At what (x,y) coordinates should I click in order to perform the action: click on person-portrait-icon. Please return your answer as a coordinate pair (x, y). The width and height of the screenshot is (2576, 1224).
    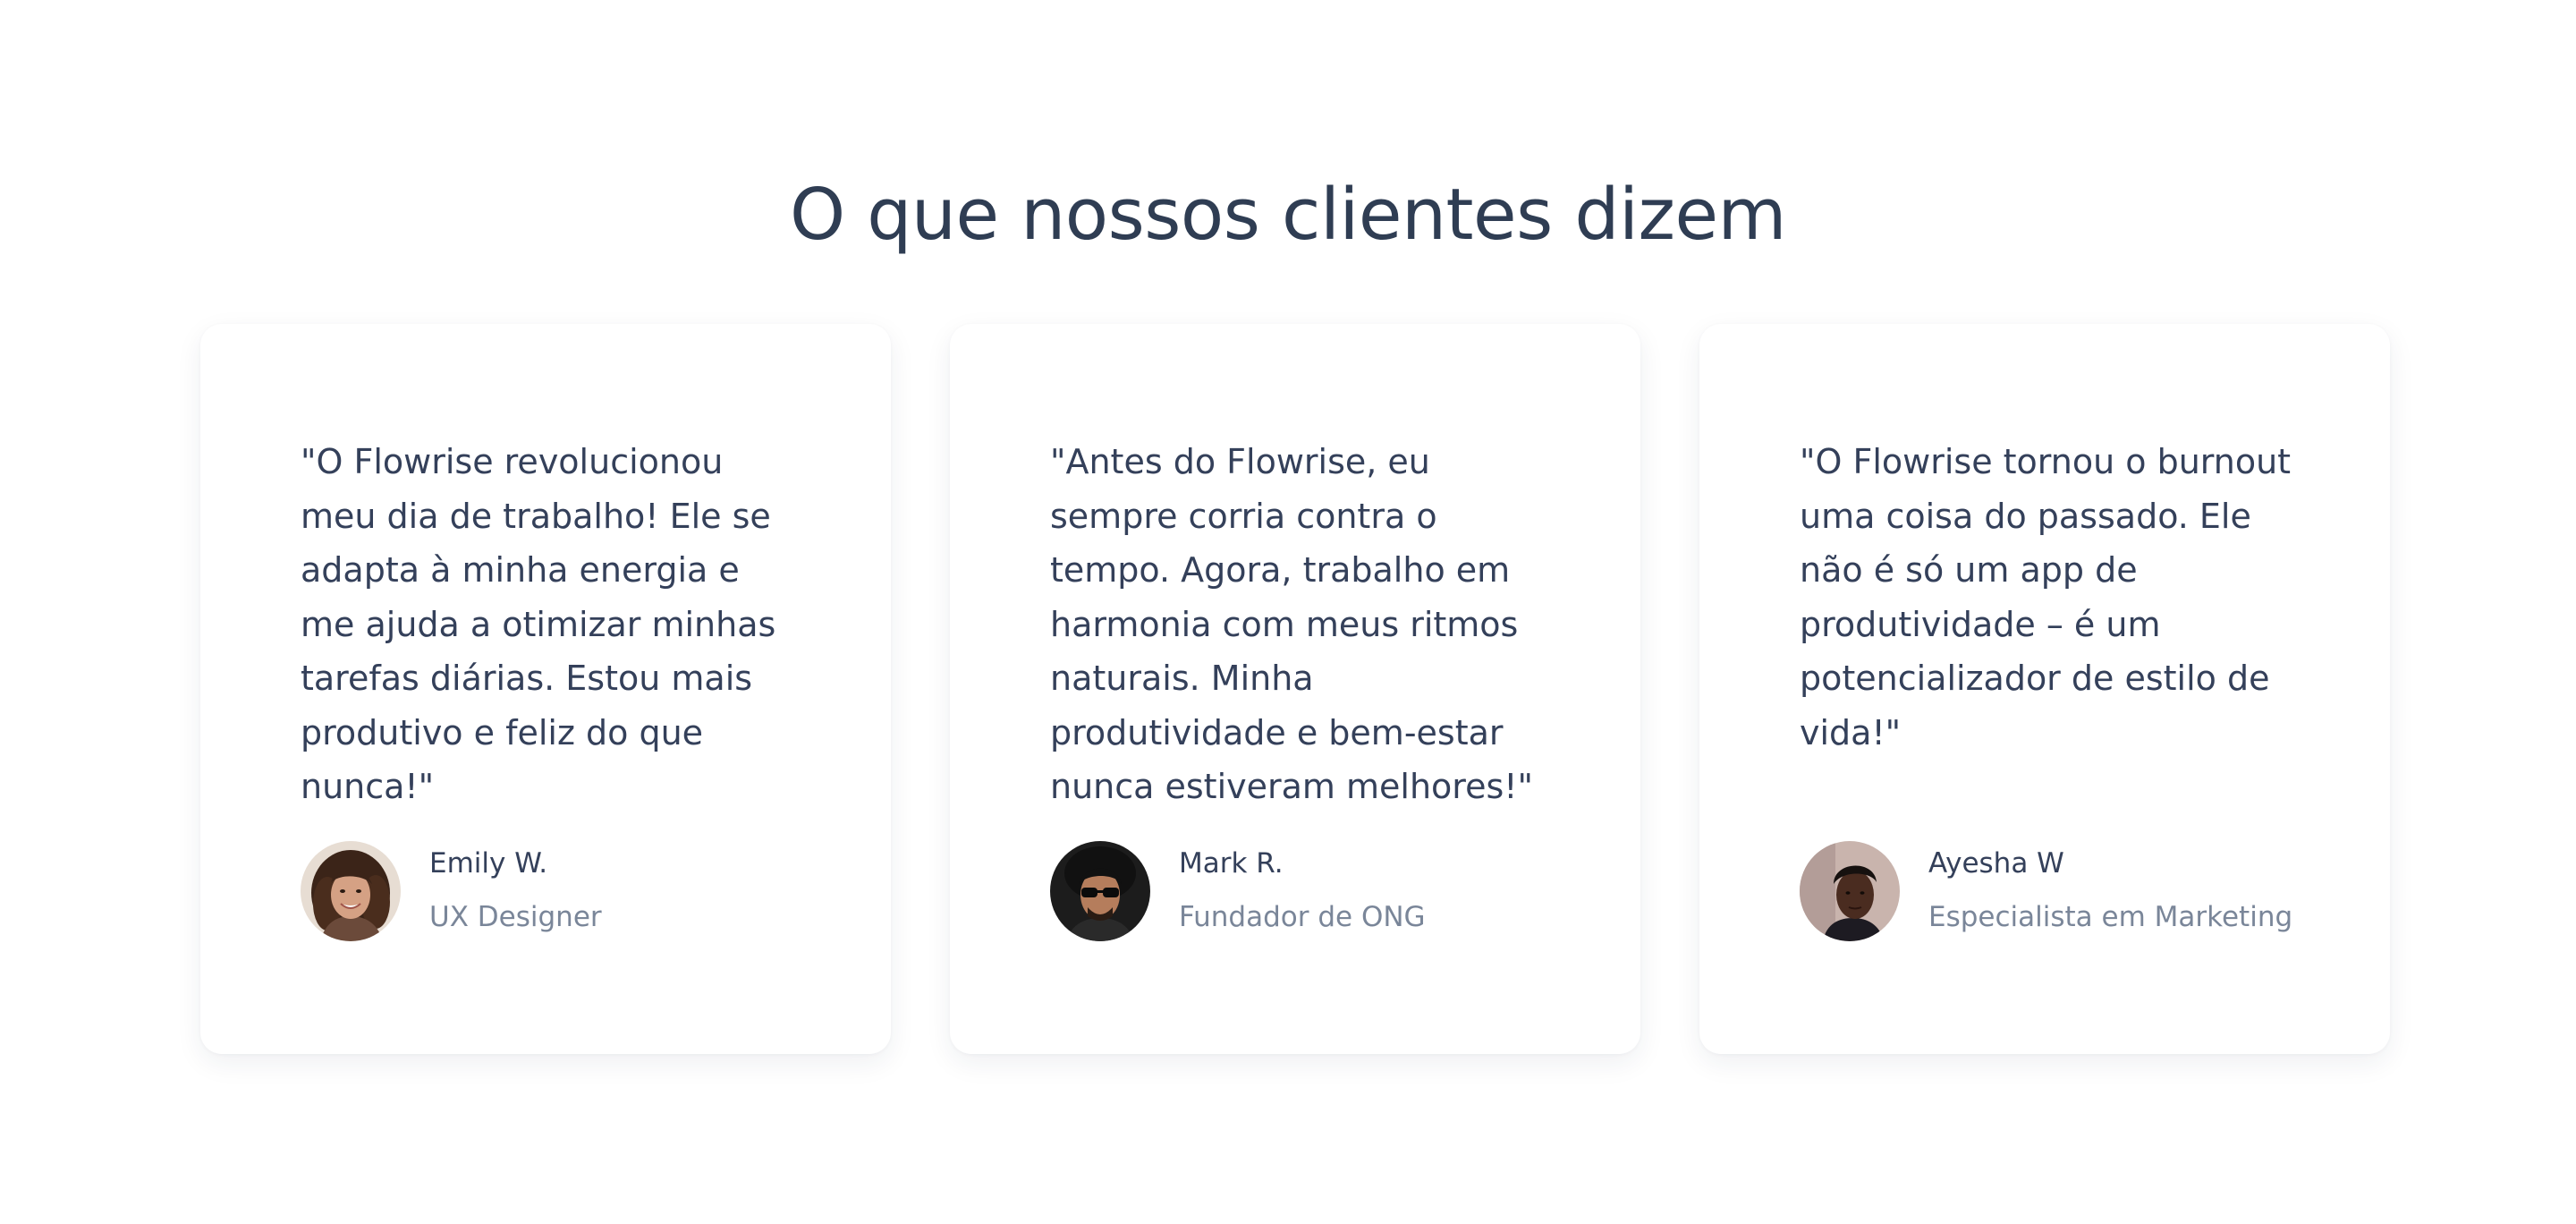
    Looking at the image, I should click on (1850, 891).